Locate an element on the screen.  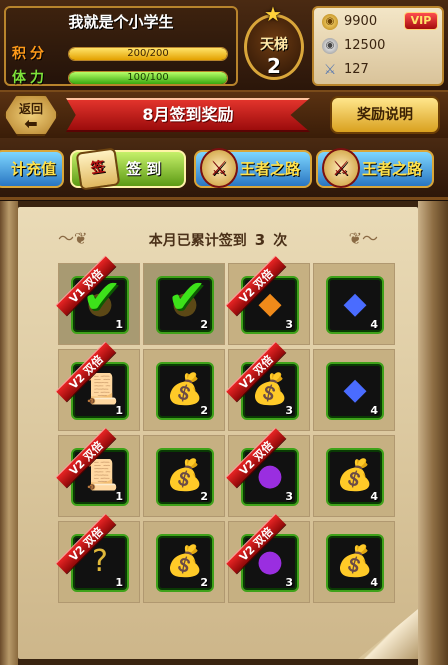
signin-counter: 〜❦ 本月已累计签到 3 次 ❦〜 is located at coordinates (218, 240).